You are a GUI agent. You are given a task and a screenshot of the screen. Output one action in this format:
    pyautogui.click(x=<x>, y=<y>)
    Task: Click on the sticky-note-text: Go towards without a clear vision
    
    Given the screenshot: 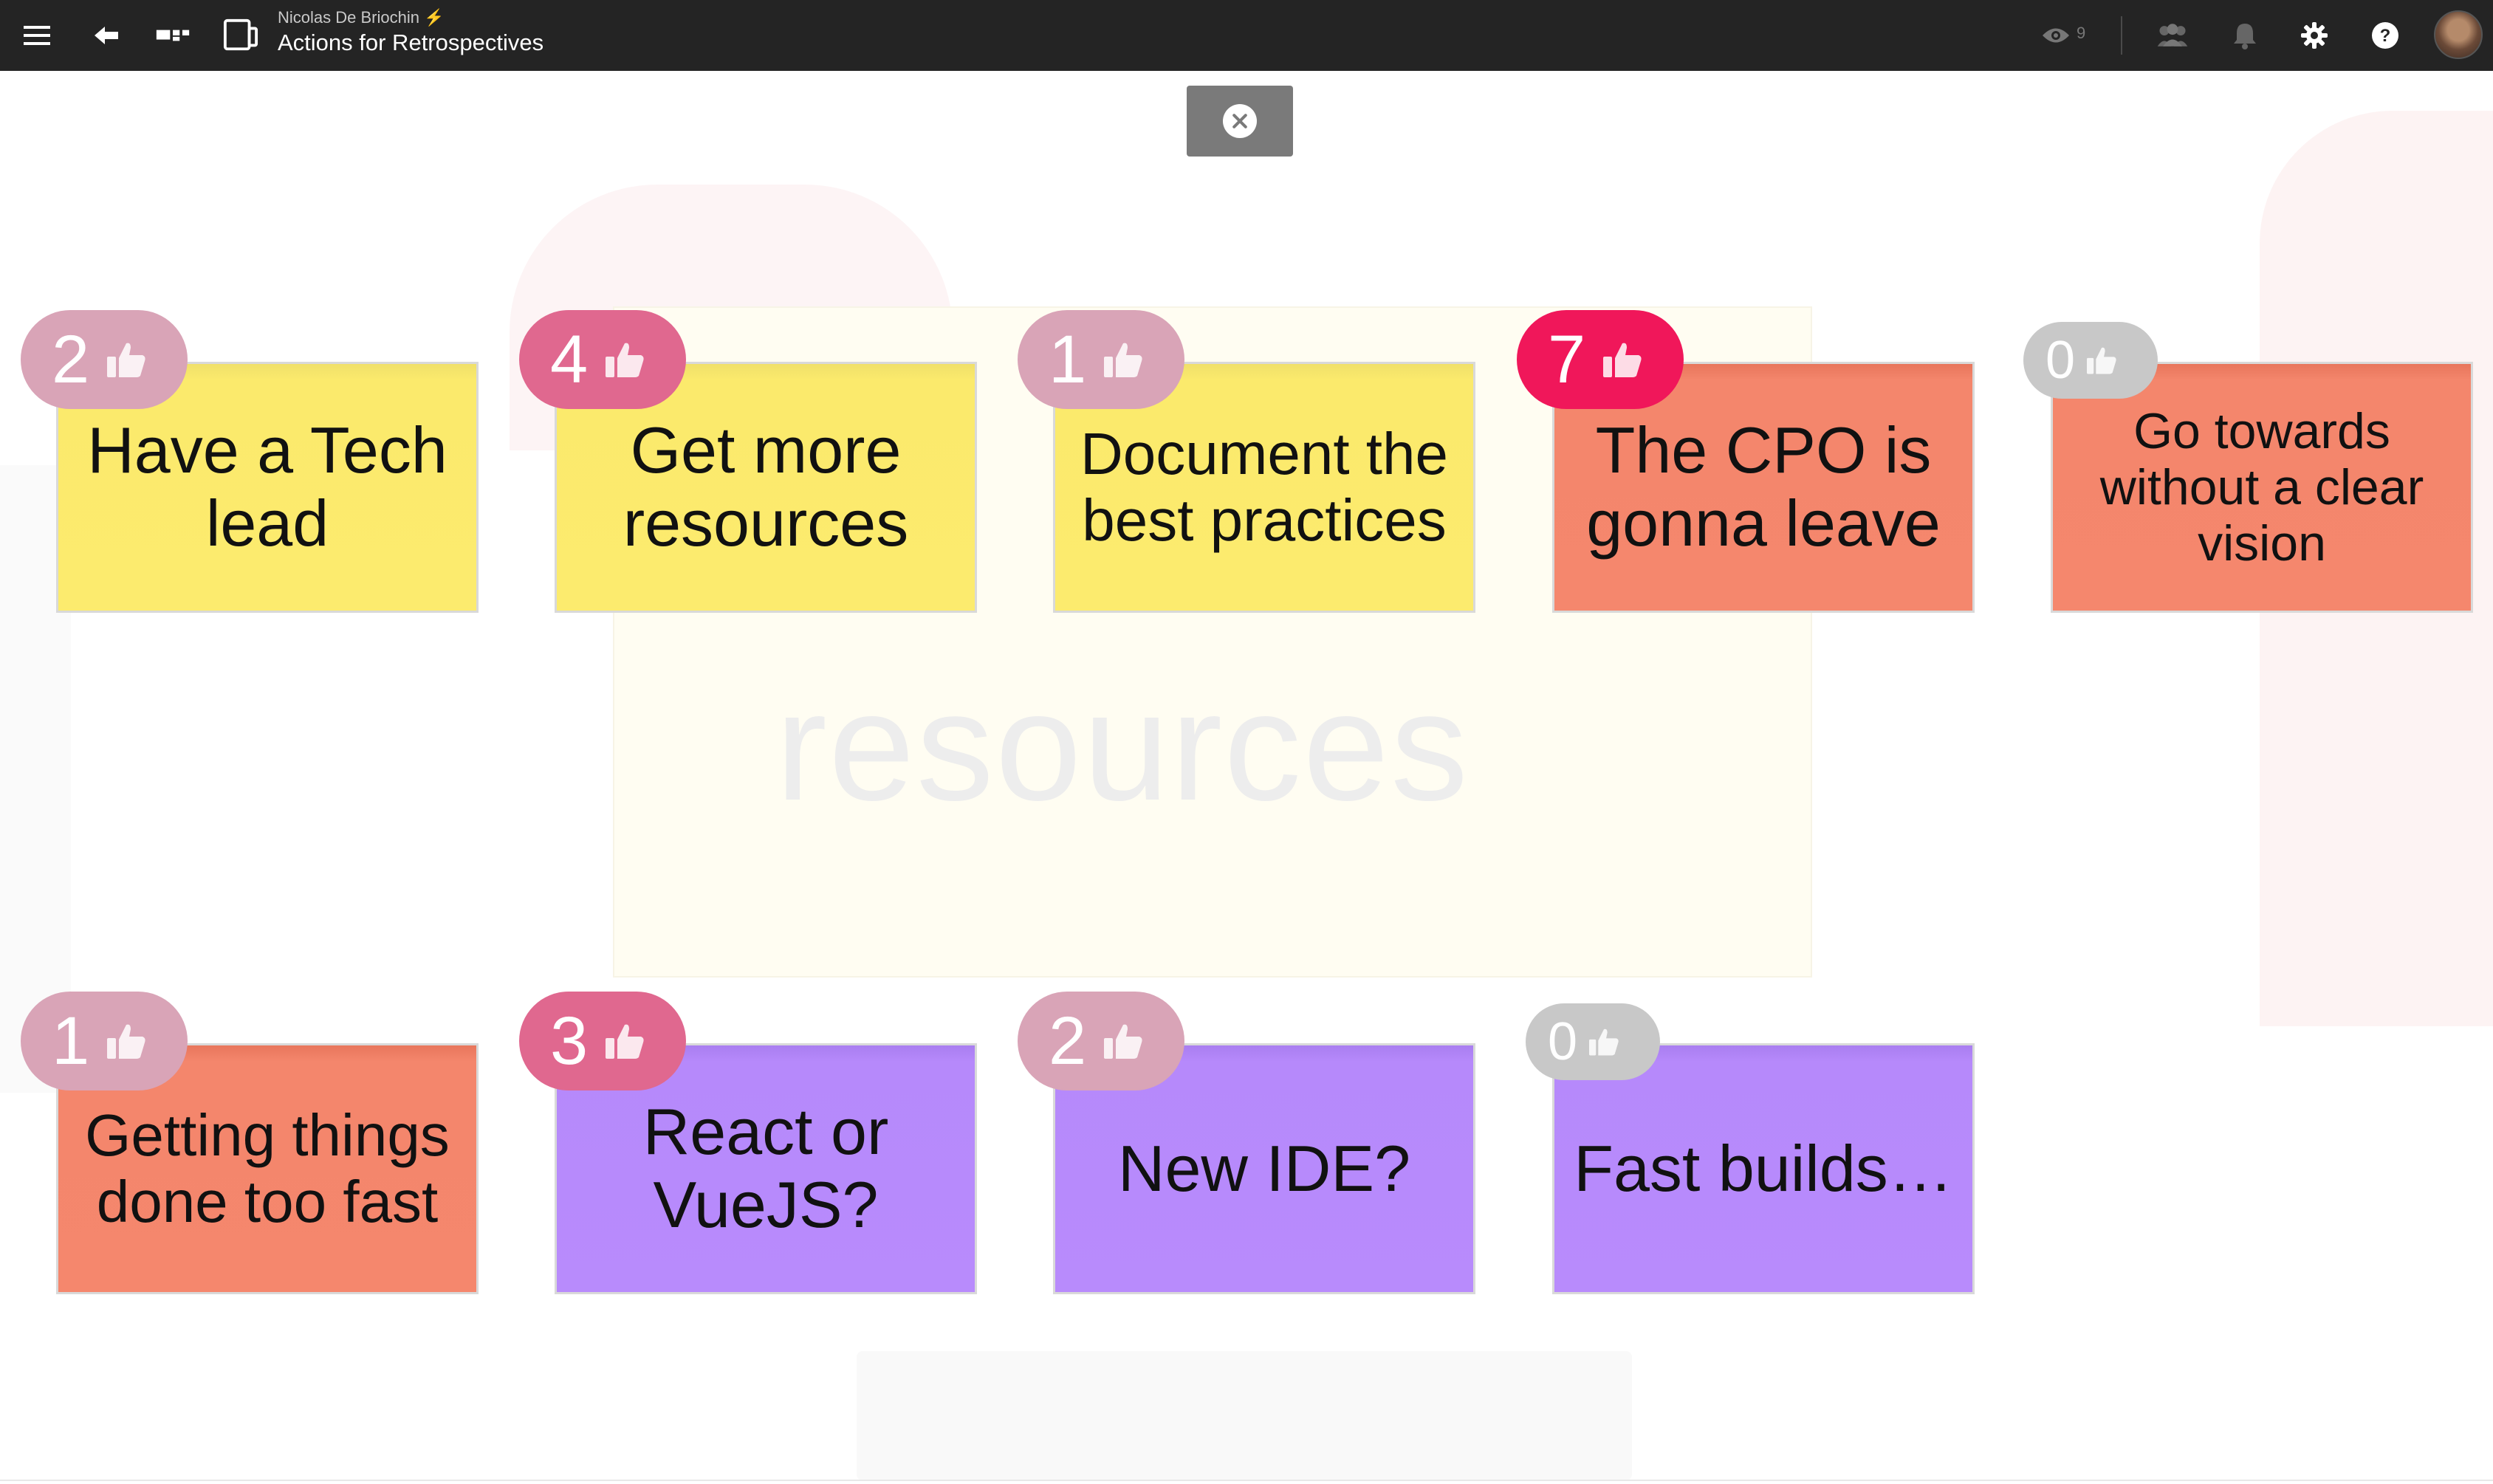 What is the action you would take?
    pyautogui.click(x=2261, y=487)
    